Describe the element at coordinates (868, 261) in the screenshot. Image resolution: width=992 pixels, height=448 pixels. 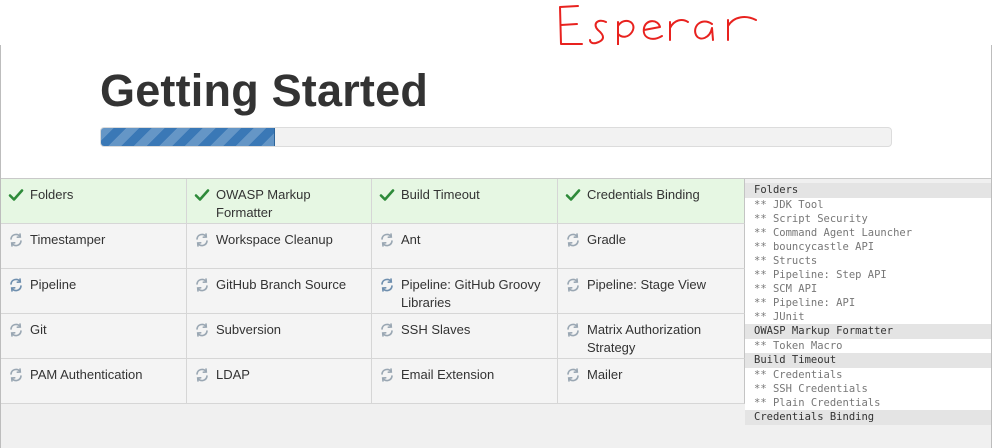
I see `log-dependency-line: ** Structs` at that location.